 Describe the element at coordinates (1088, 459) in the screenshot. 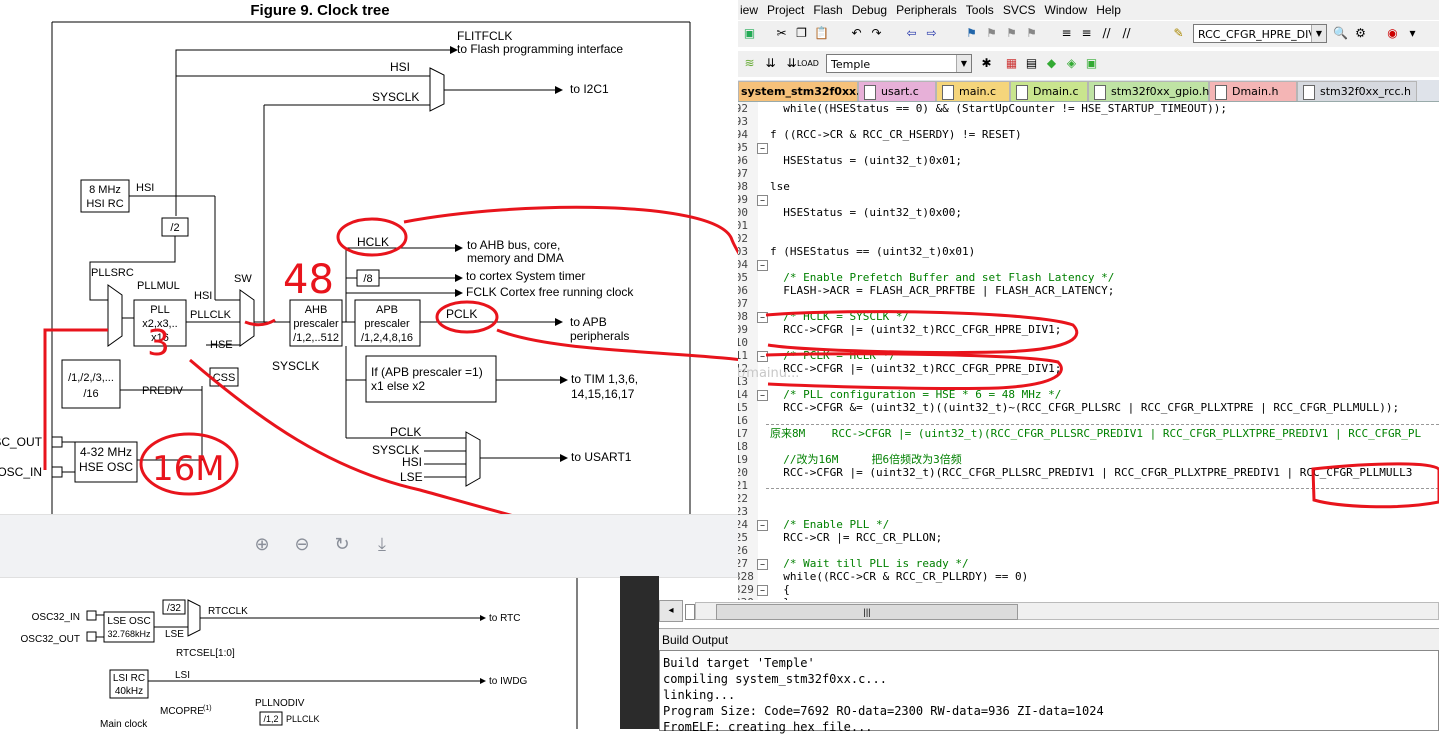

I see `code-line: 19 //改为16M 把6倍频改为3倍频` at that location.